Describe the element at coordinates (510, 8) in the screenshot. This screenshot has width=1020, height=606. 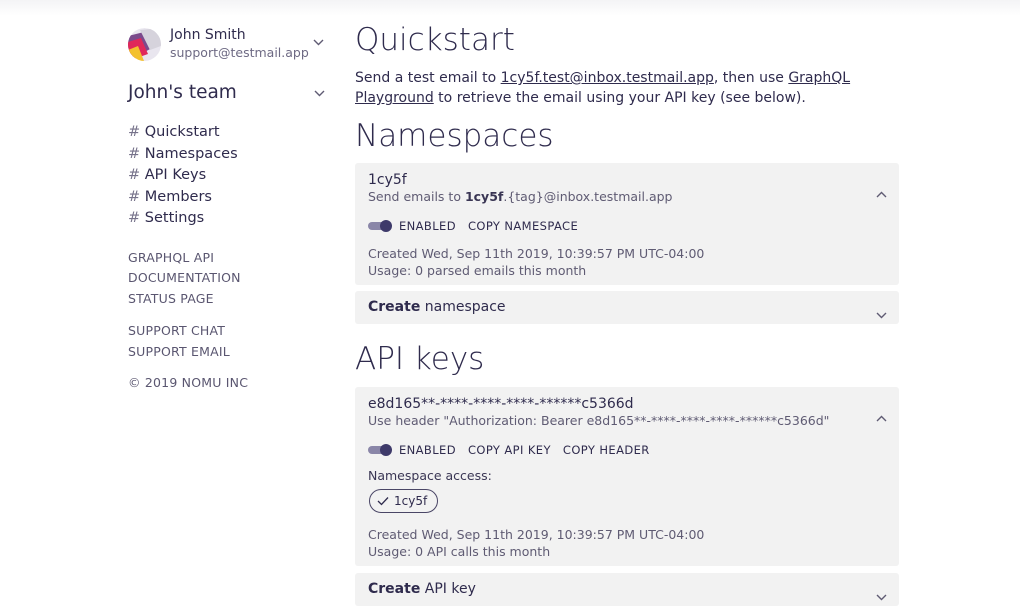
I see `top-shadow` at that location.